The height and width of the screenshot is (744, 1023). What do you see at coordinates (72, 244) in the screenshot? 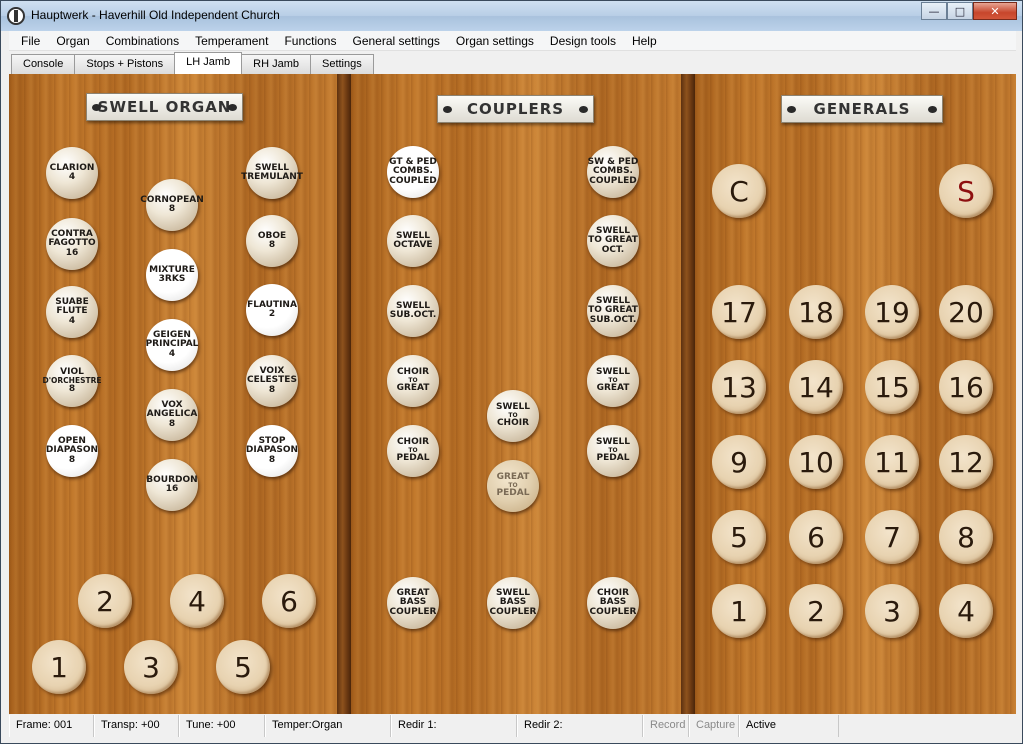
I see `swell-stop-contra-fagotto-16: CONTRA FAGOTTO 16` at bounding box center [72, 244].